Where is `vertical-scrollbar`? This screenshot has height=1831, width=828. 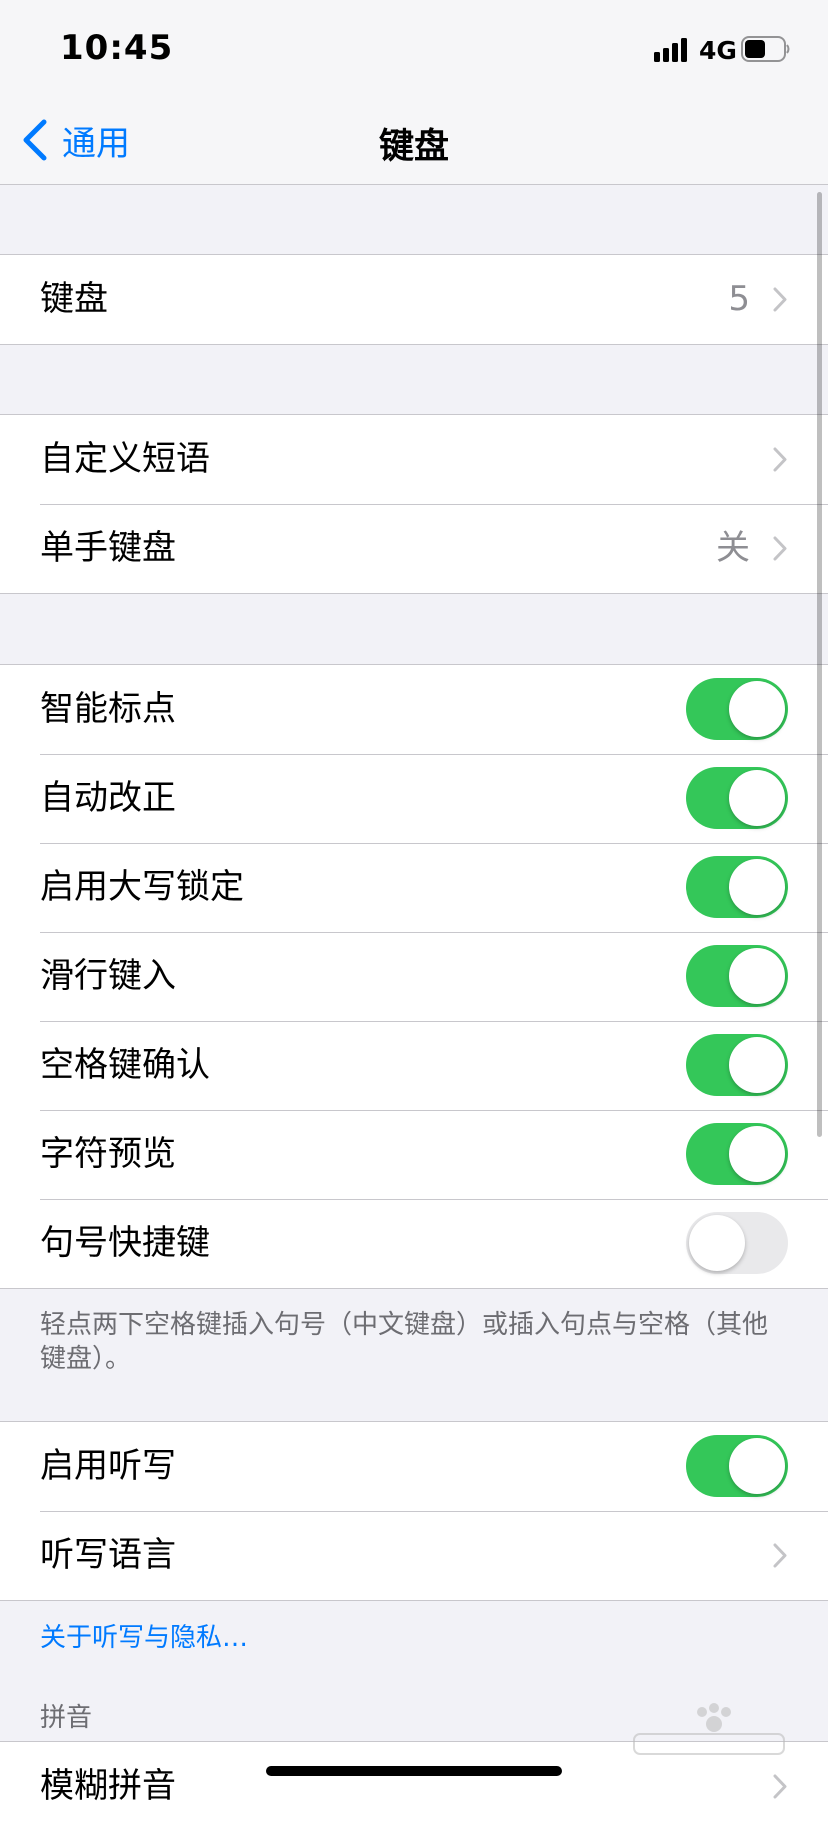
vertical-scrollbar is located at coordinates (819, 664).